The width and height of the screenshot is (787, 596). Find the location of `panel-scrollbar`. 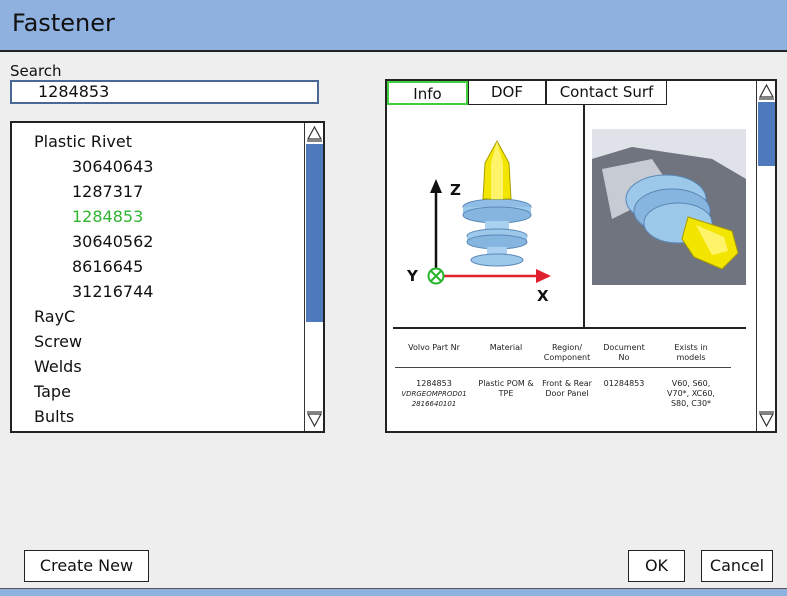

panel-scrollbar is located at coordinates (765, 256).